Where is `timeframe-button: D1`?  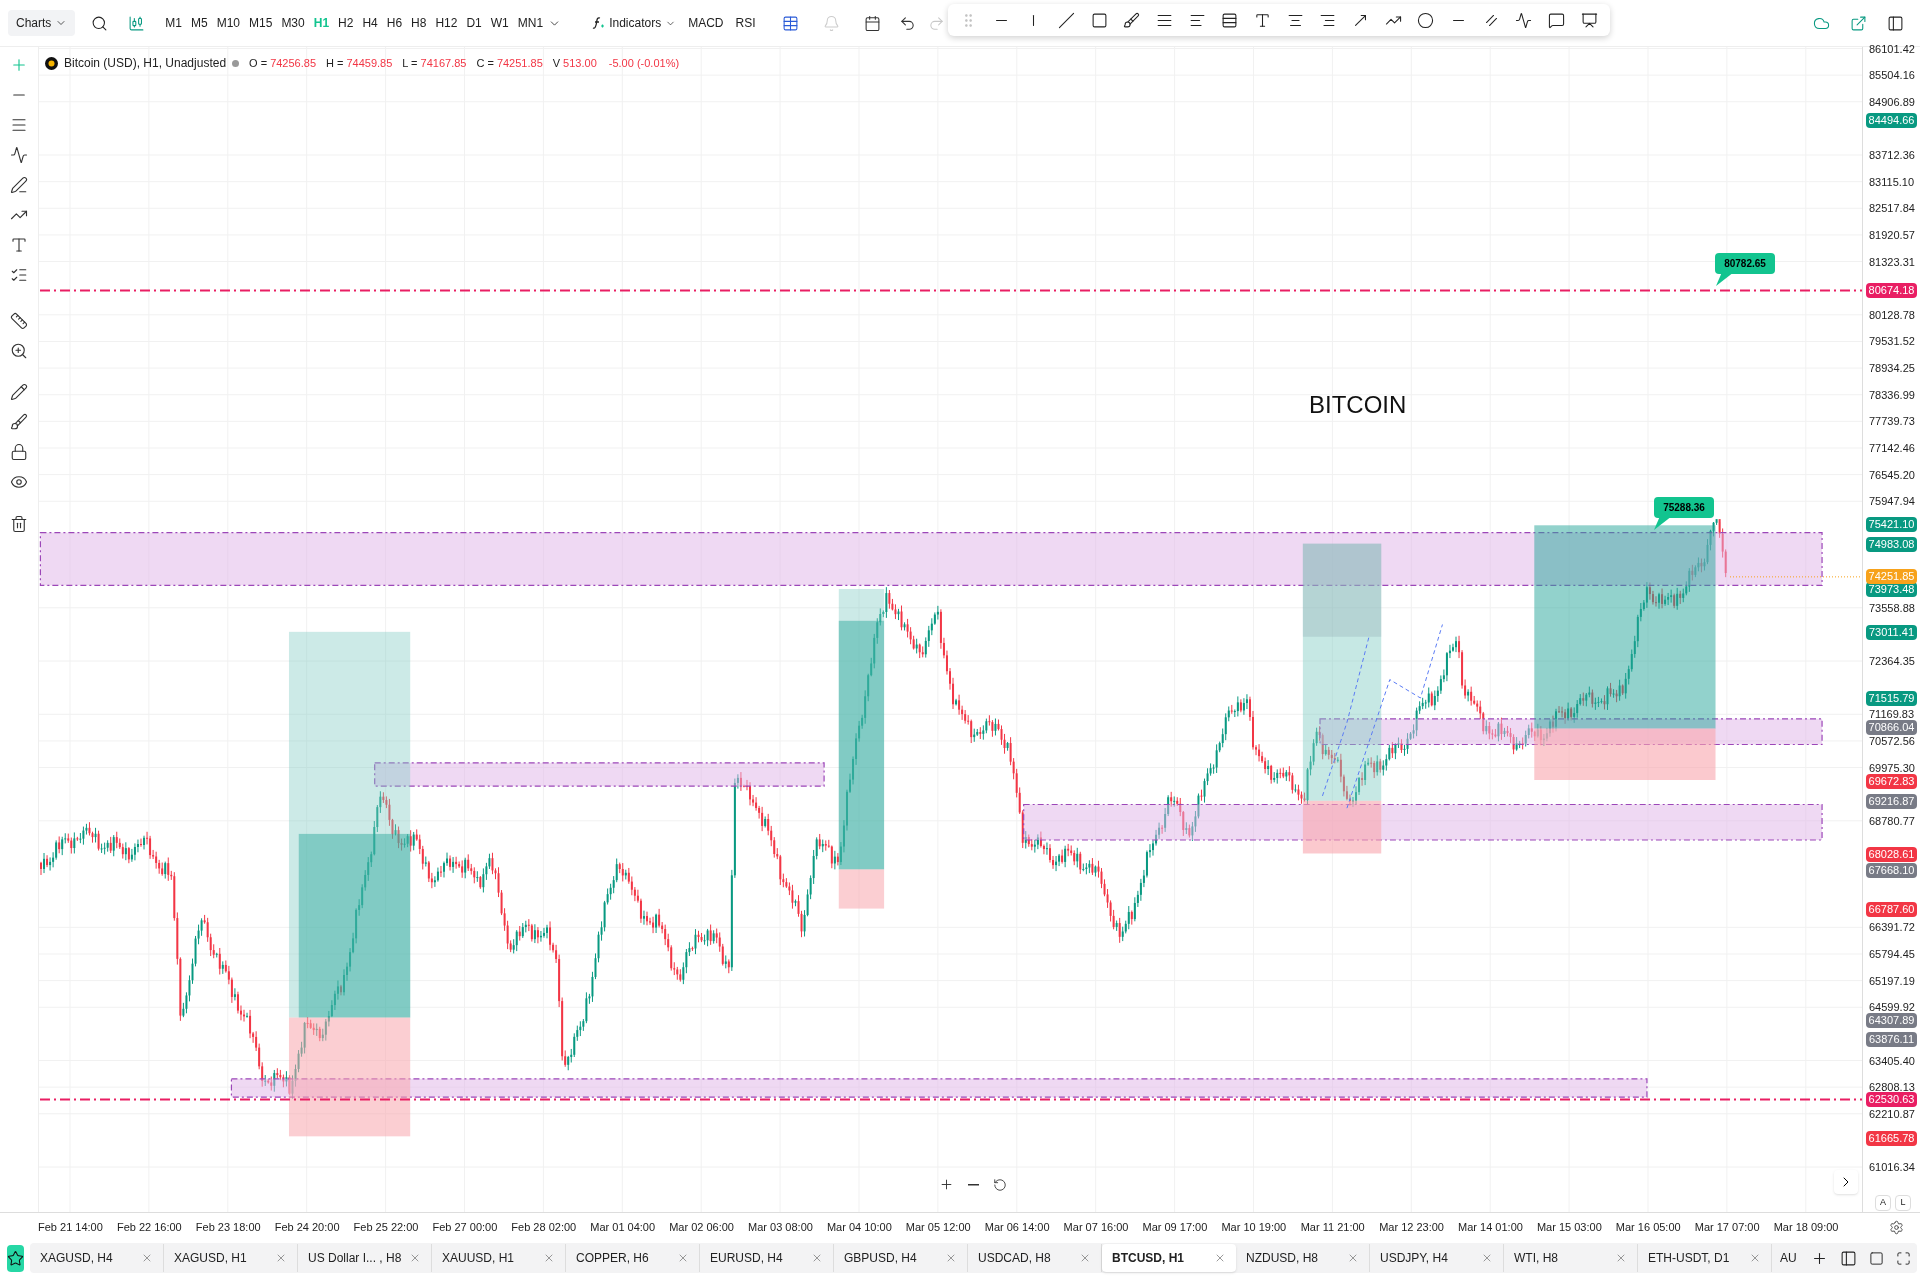
timeframe-button: D1 is located at coordinates (474, 23).